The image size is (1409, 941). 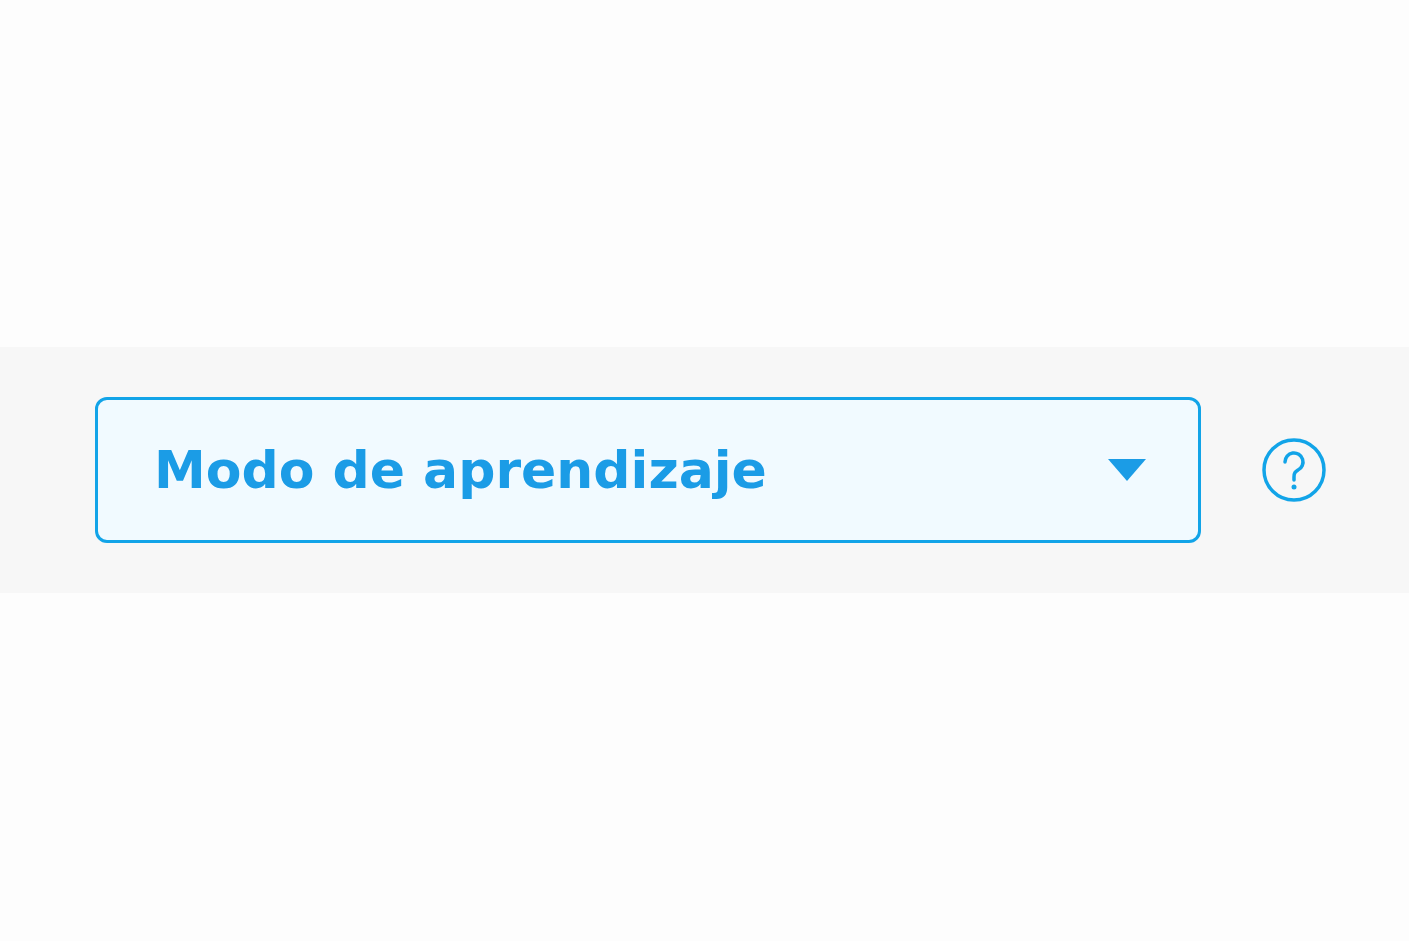 I want to click on caret-icon, so click(x=1127, y=470).